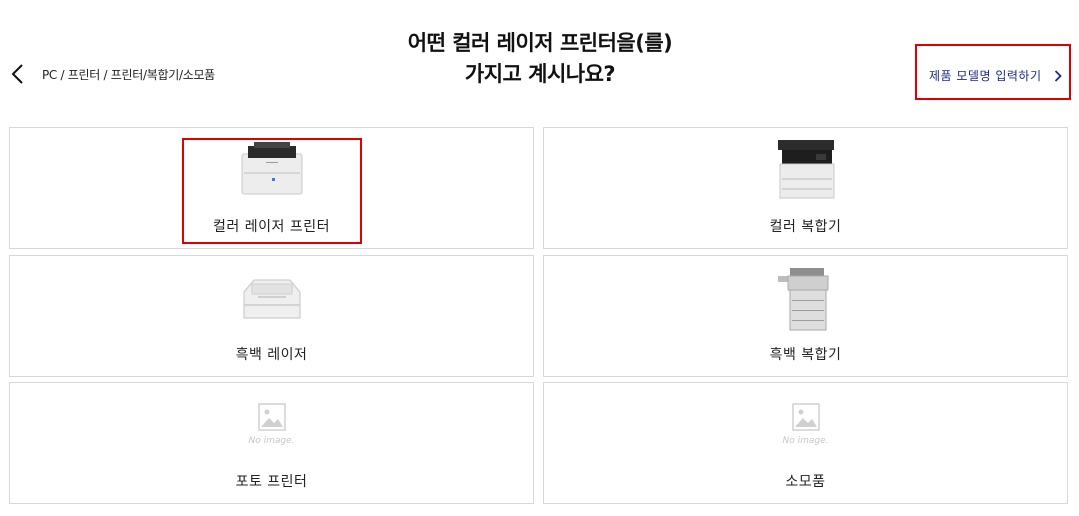 The height and width of the screenshot is (516, 1079). Describe the element at coordinates (806, 301) in the screenshot. I see `mono-multifunction-image` at that location.